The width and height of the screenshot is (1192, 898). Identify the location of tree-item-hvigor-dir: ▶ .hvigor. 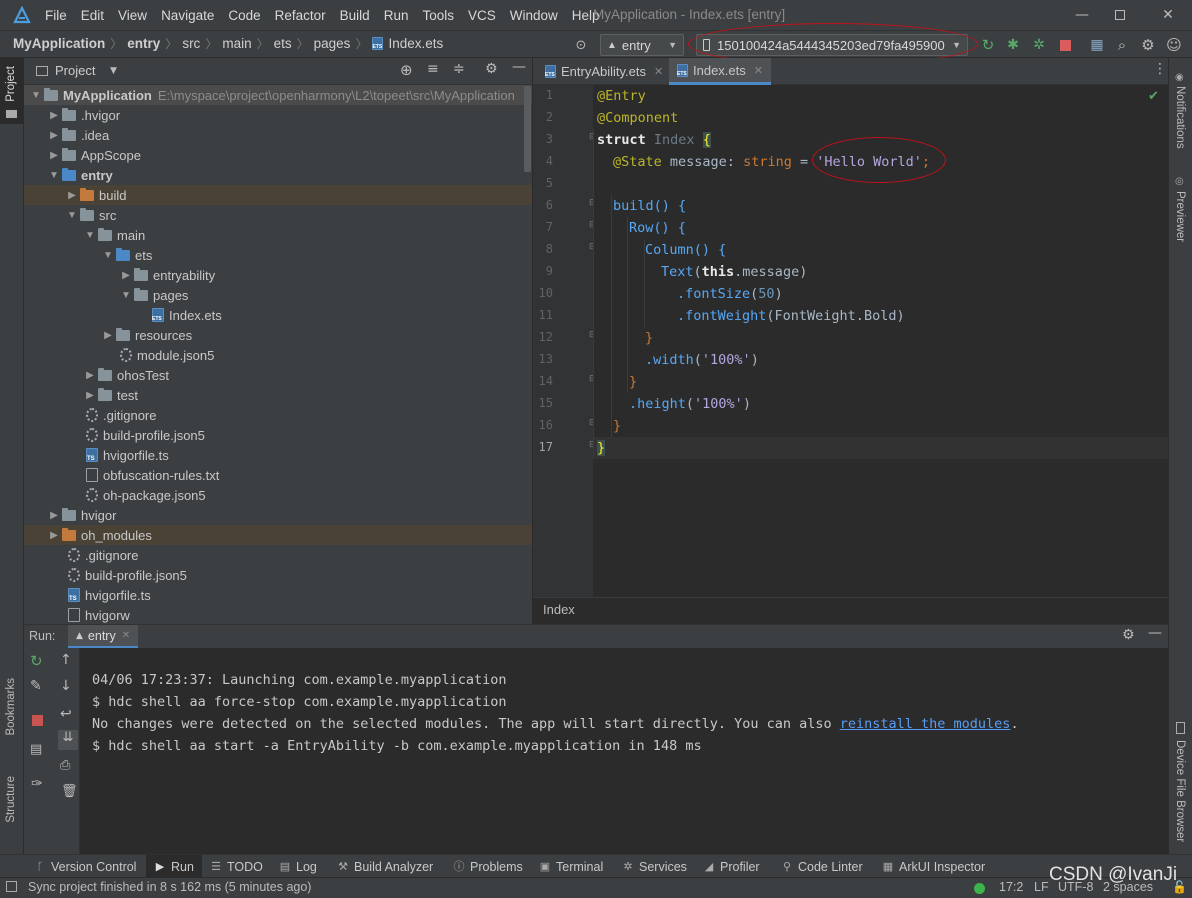
(278, 115).